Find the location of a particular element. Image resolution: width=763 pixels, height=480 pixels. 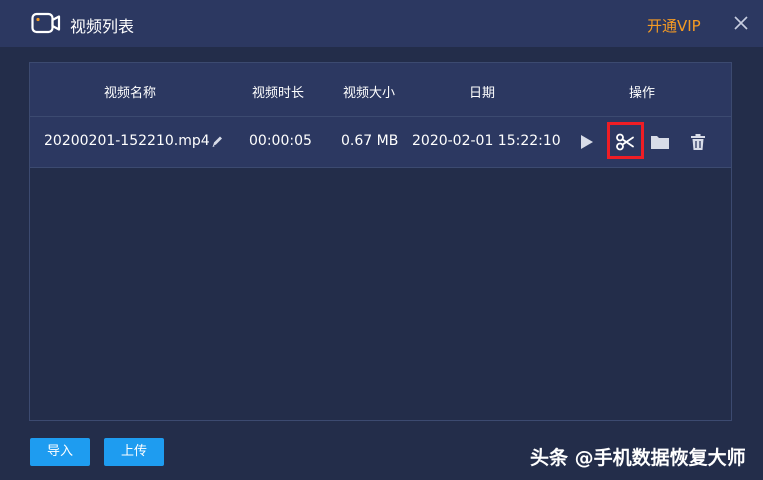

pencil-icon is located at coordinates (217, 141).